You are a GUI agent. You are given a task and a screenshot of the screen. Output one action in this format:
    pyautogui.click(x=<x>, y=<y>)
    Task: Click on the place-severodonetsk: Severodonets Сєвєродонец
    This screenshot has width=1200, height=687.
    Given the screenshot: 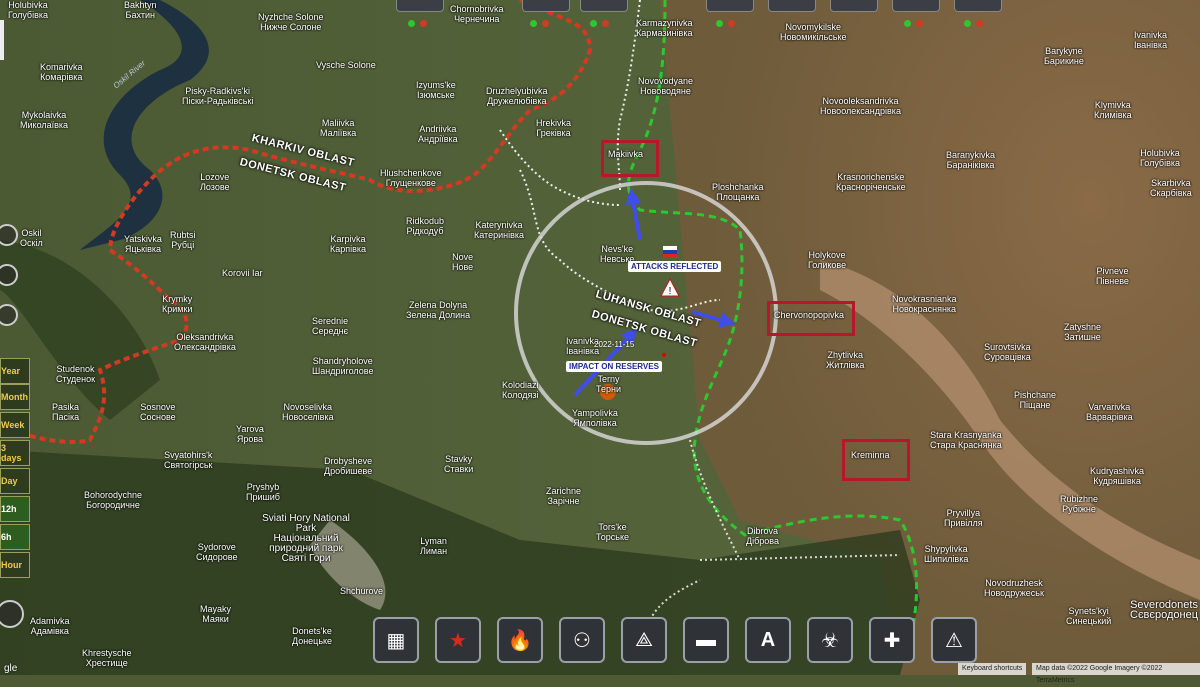 What is the action you would take?
    pyautogui.click(x=1164, y=610)
    